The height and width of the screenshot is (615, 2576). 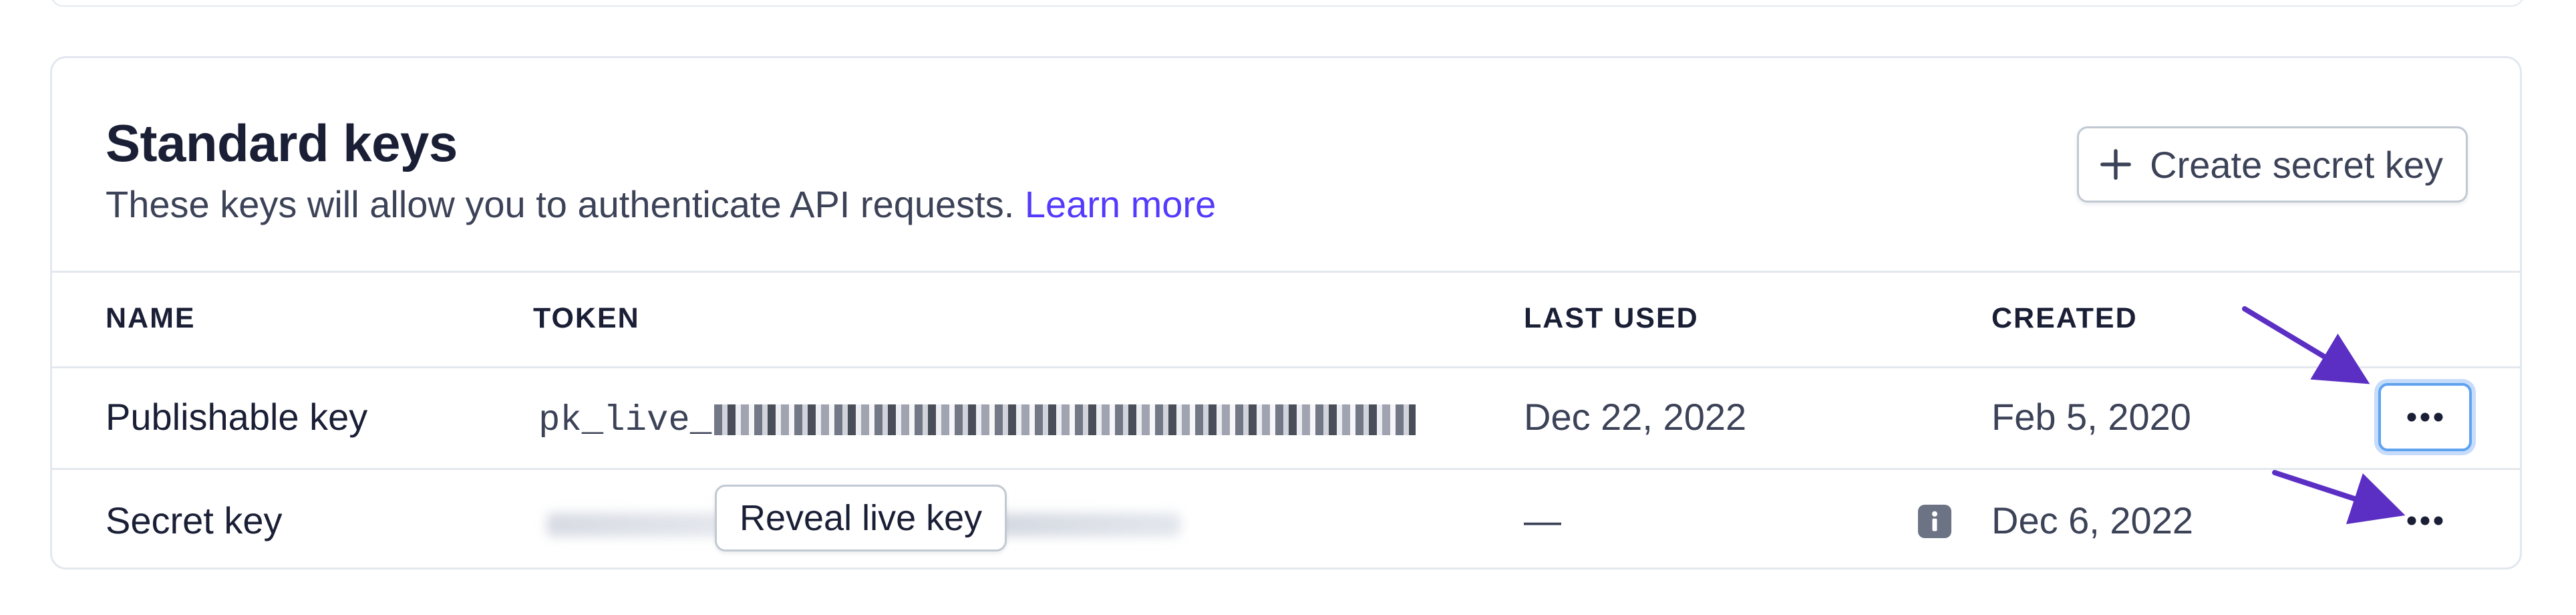 I want to click on annotation-arrows, so click(x=2324, y=415).